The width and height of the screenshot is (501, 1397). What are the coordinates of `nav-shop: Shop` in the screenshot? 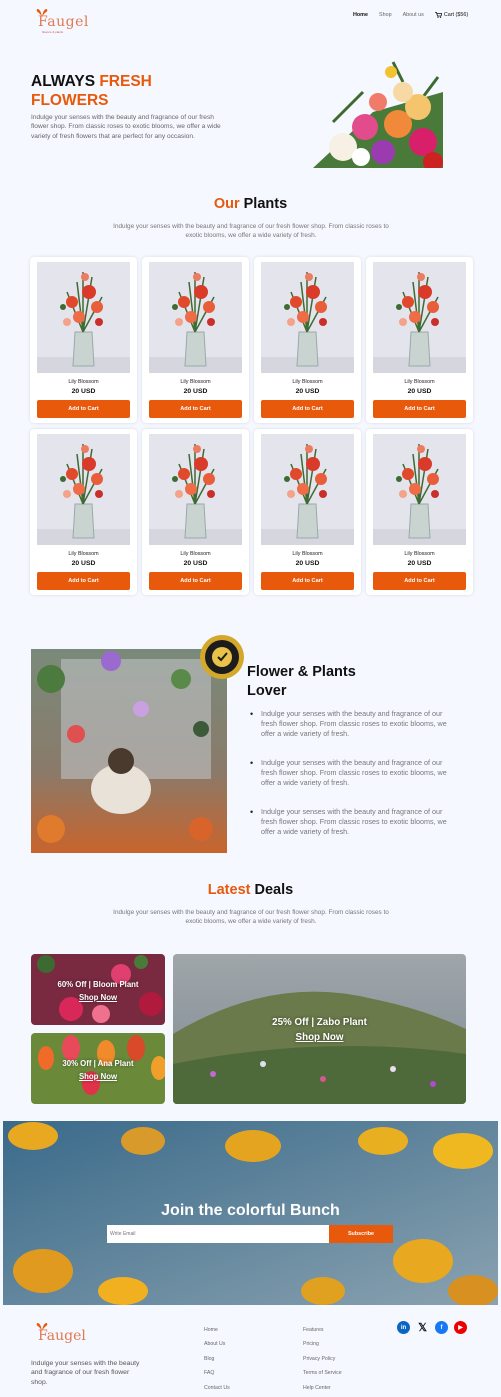 It's located at (385, 15).